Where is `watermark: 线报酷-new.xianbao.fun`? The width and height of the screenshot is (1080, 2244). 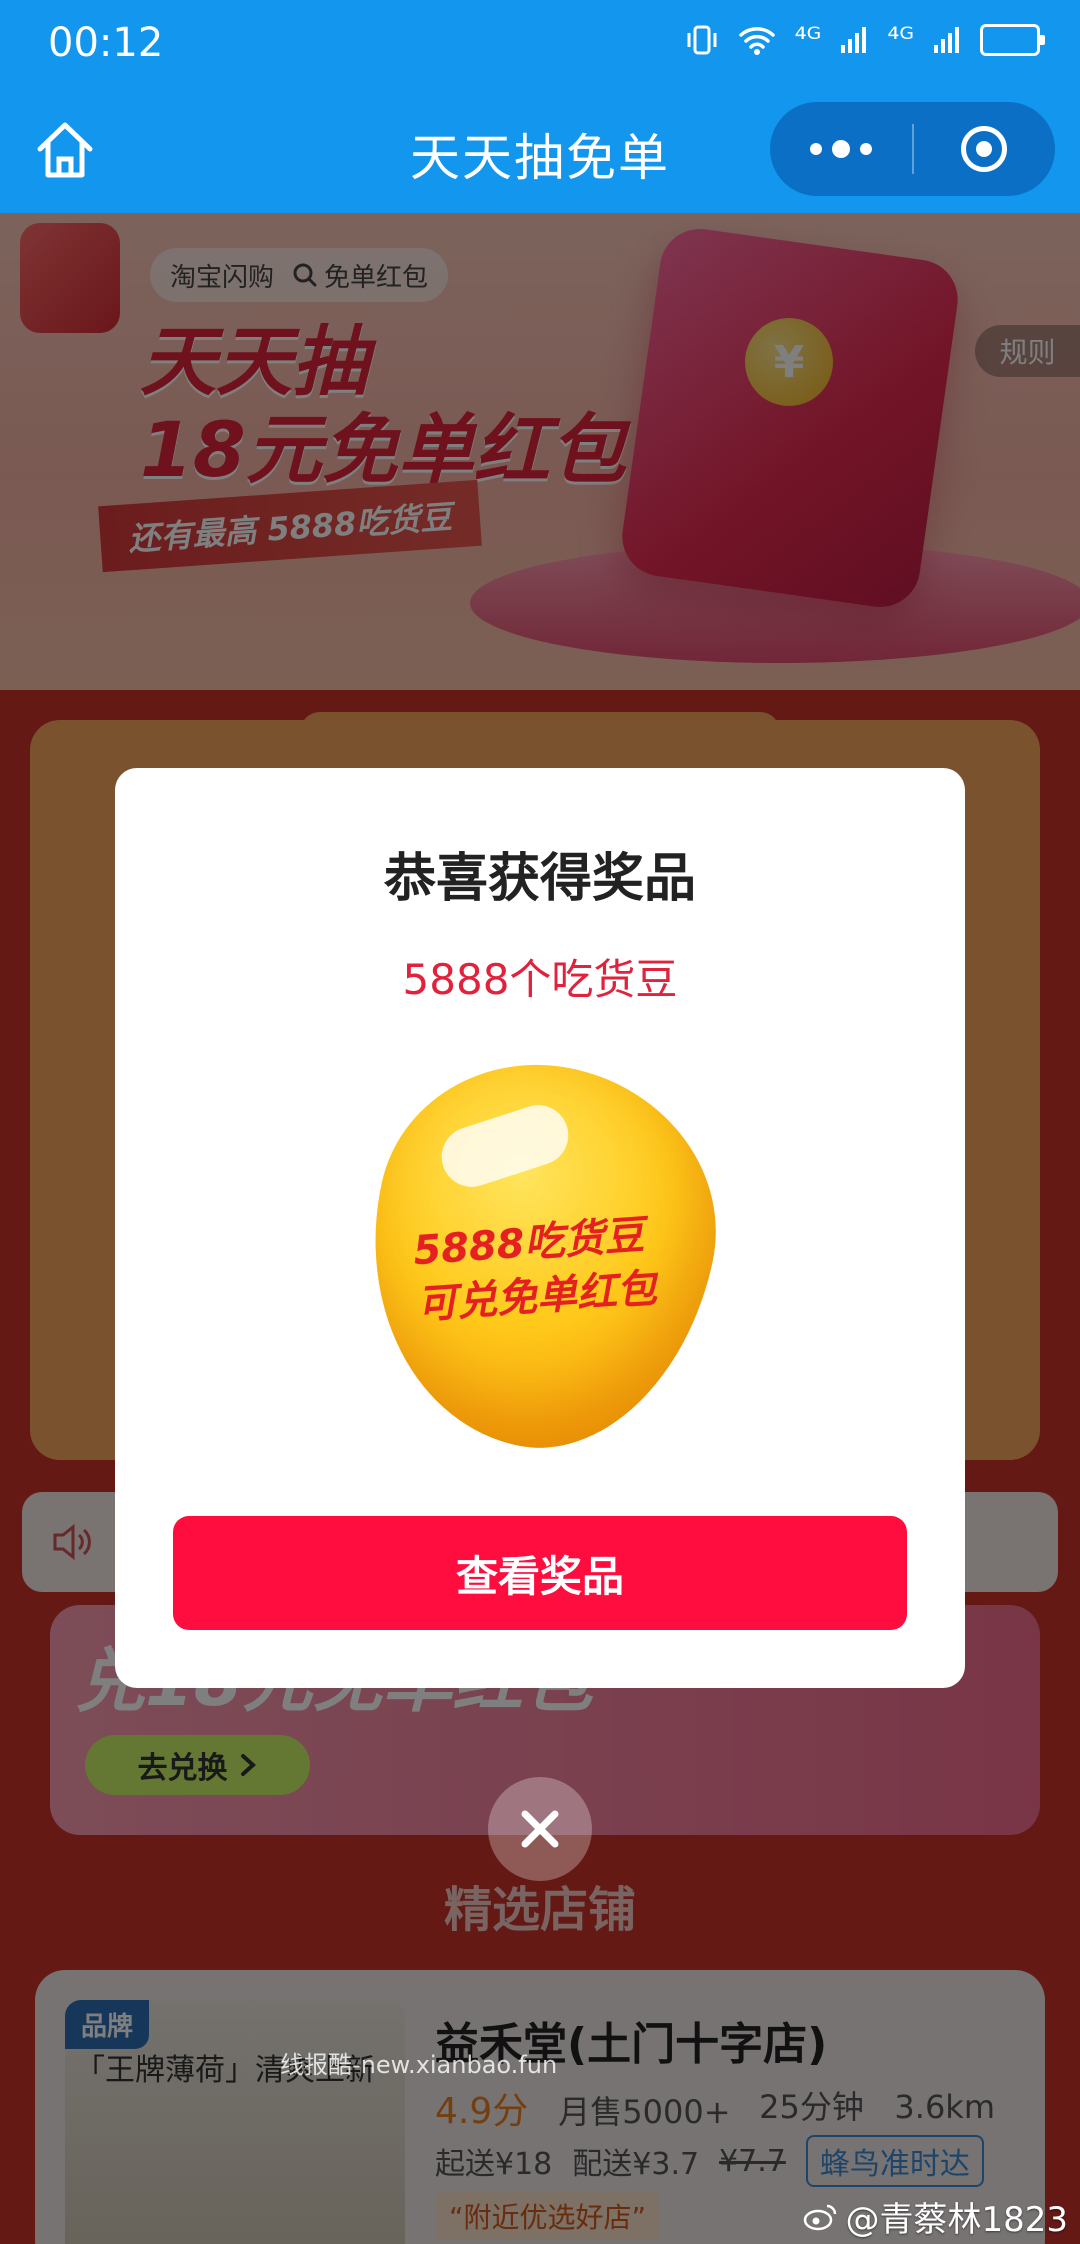
watermark: 线报酷-new.xianbao.fun is located at coordinates (419, 2065).